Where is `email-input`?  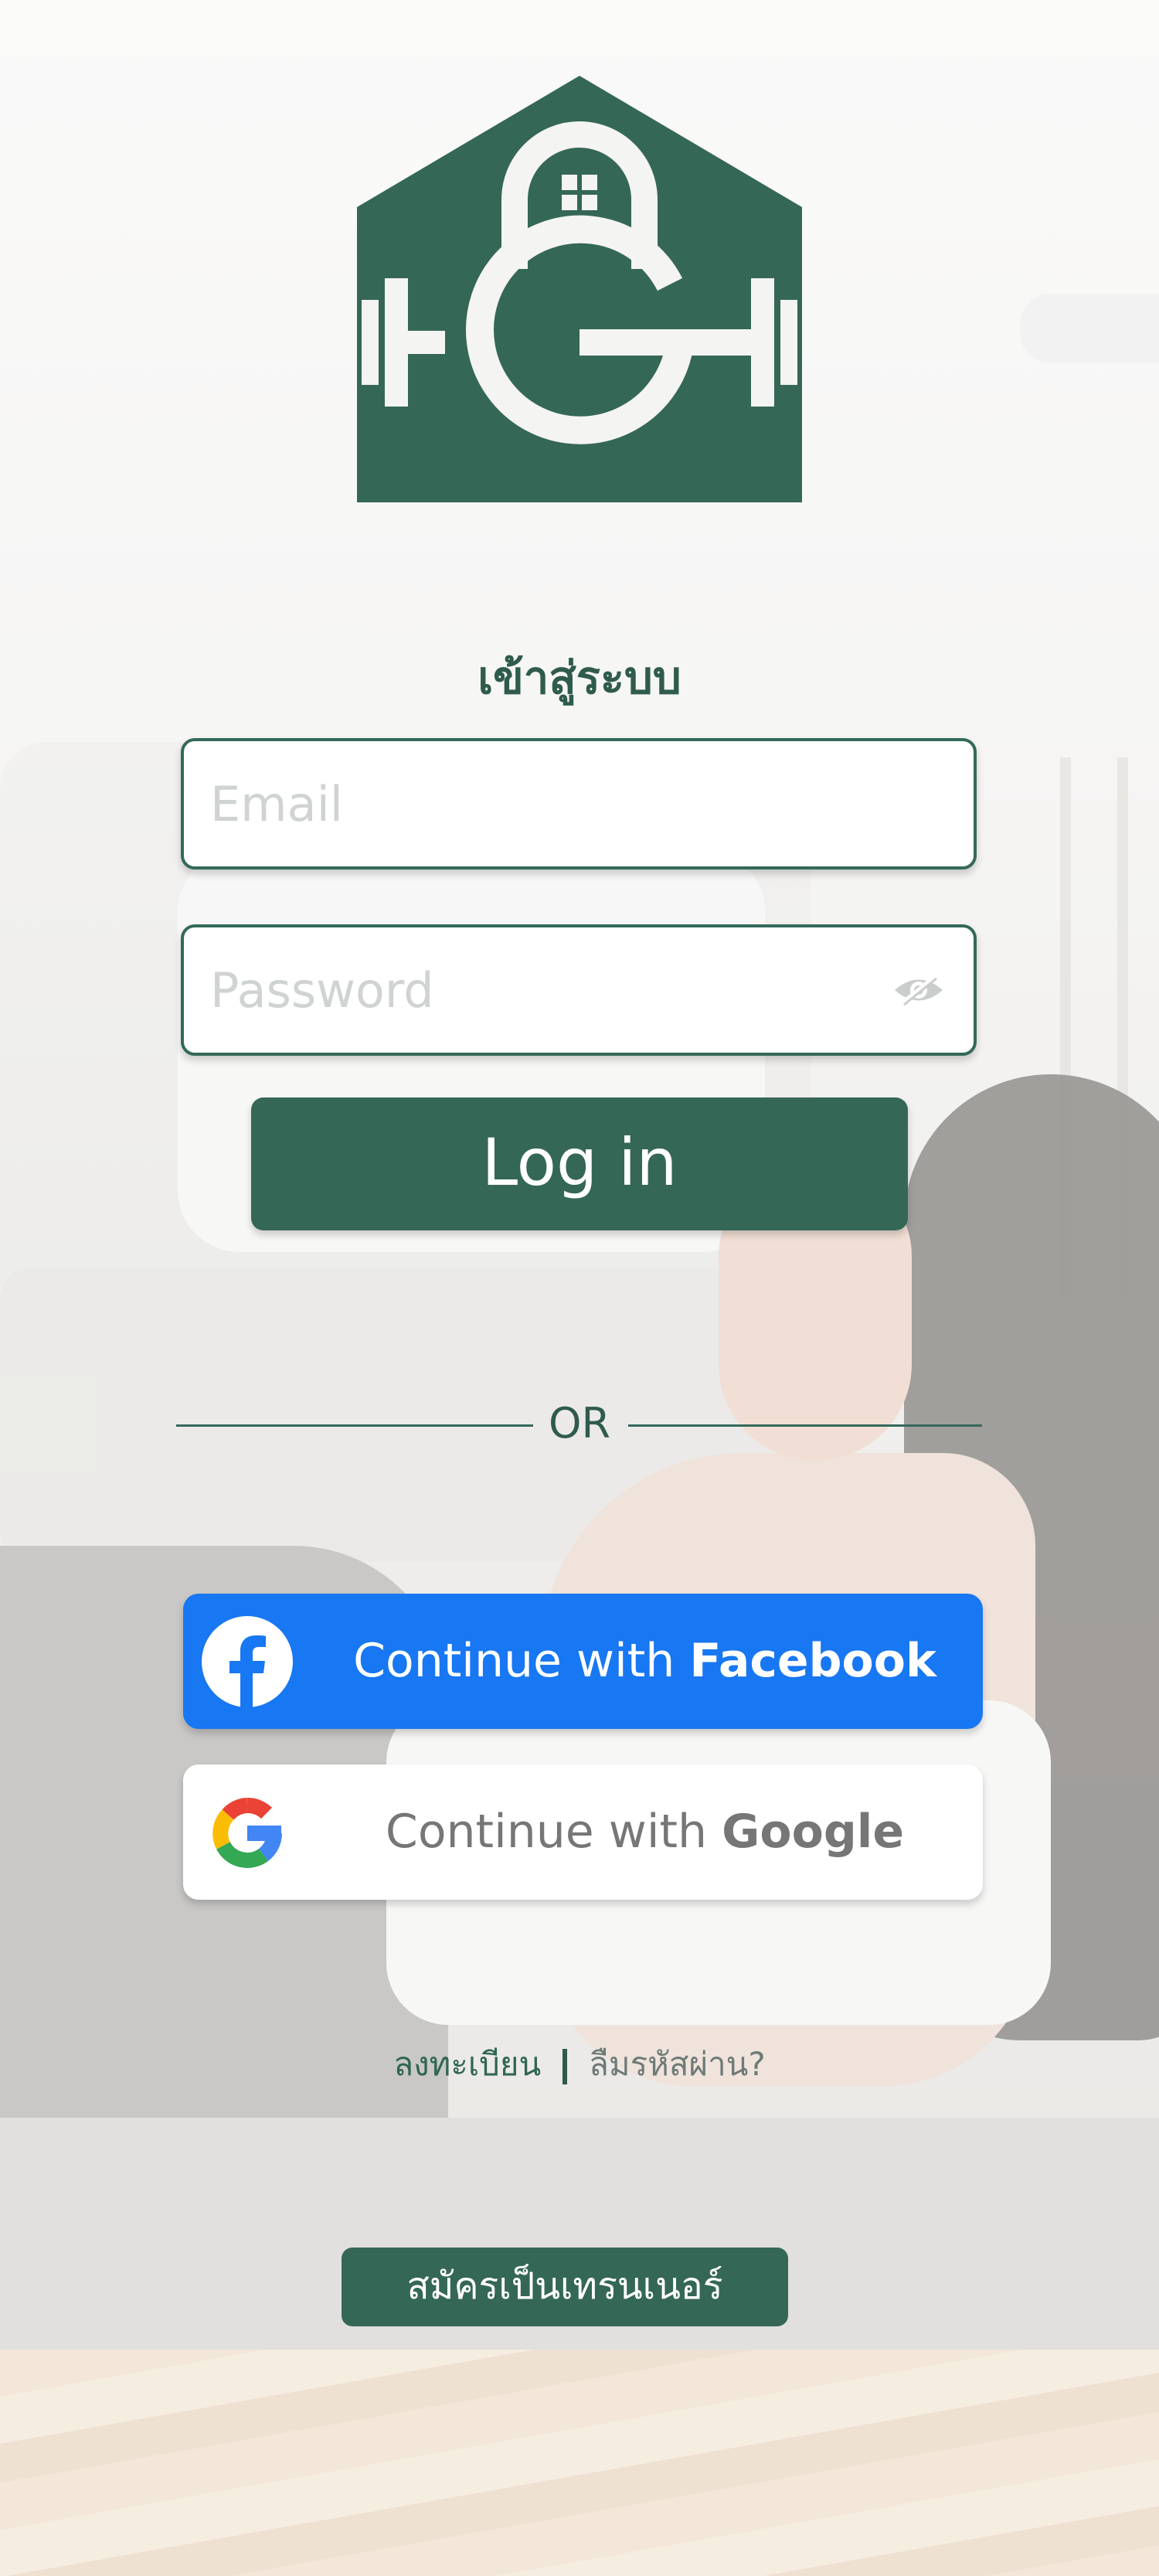
email-input is located at coordinates (550, 804).